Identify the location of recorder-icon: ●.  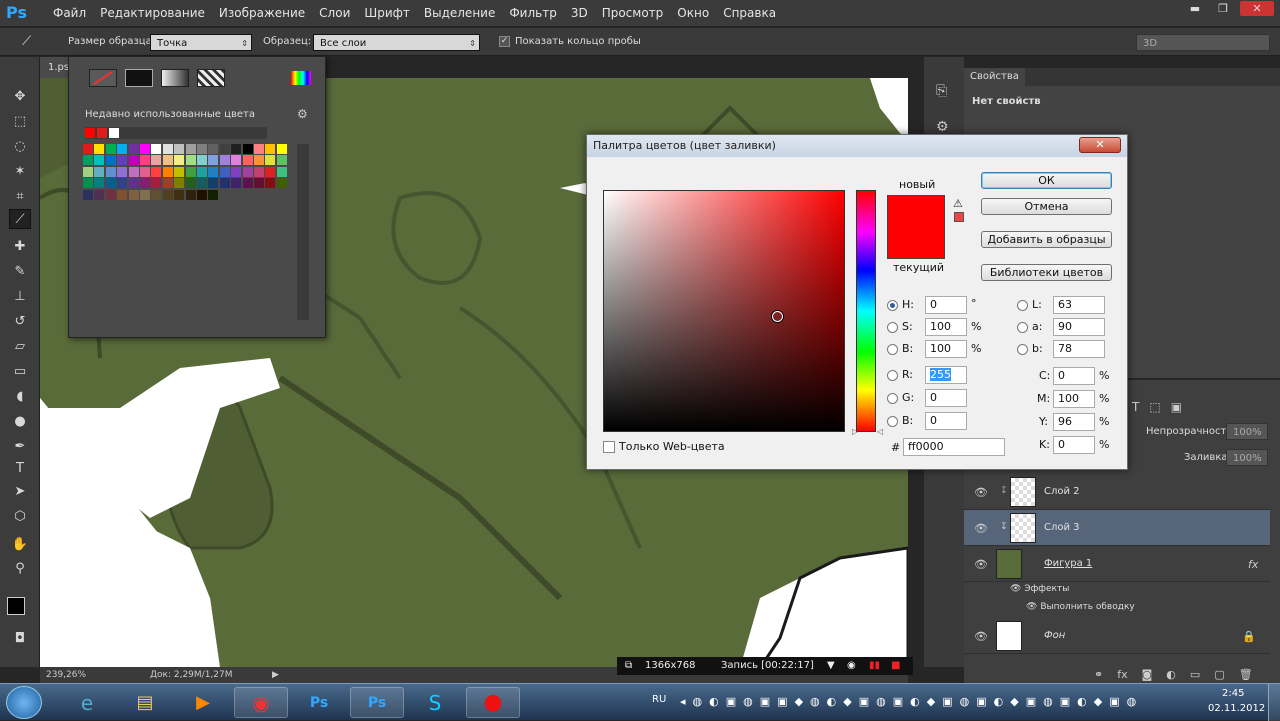
(493, 702).